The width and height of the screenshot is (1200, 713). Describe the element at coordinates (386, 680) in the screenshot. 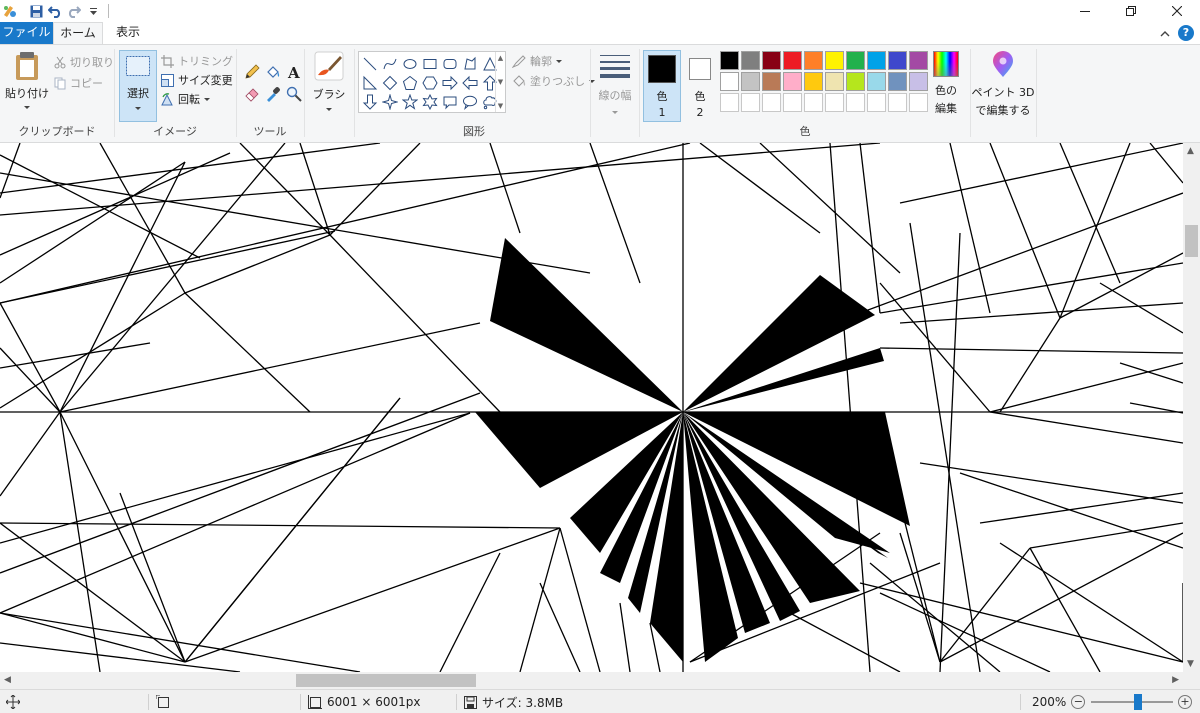

I see `horizontal-scroll-thumb` at that location.